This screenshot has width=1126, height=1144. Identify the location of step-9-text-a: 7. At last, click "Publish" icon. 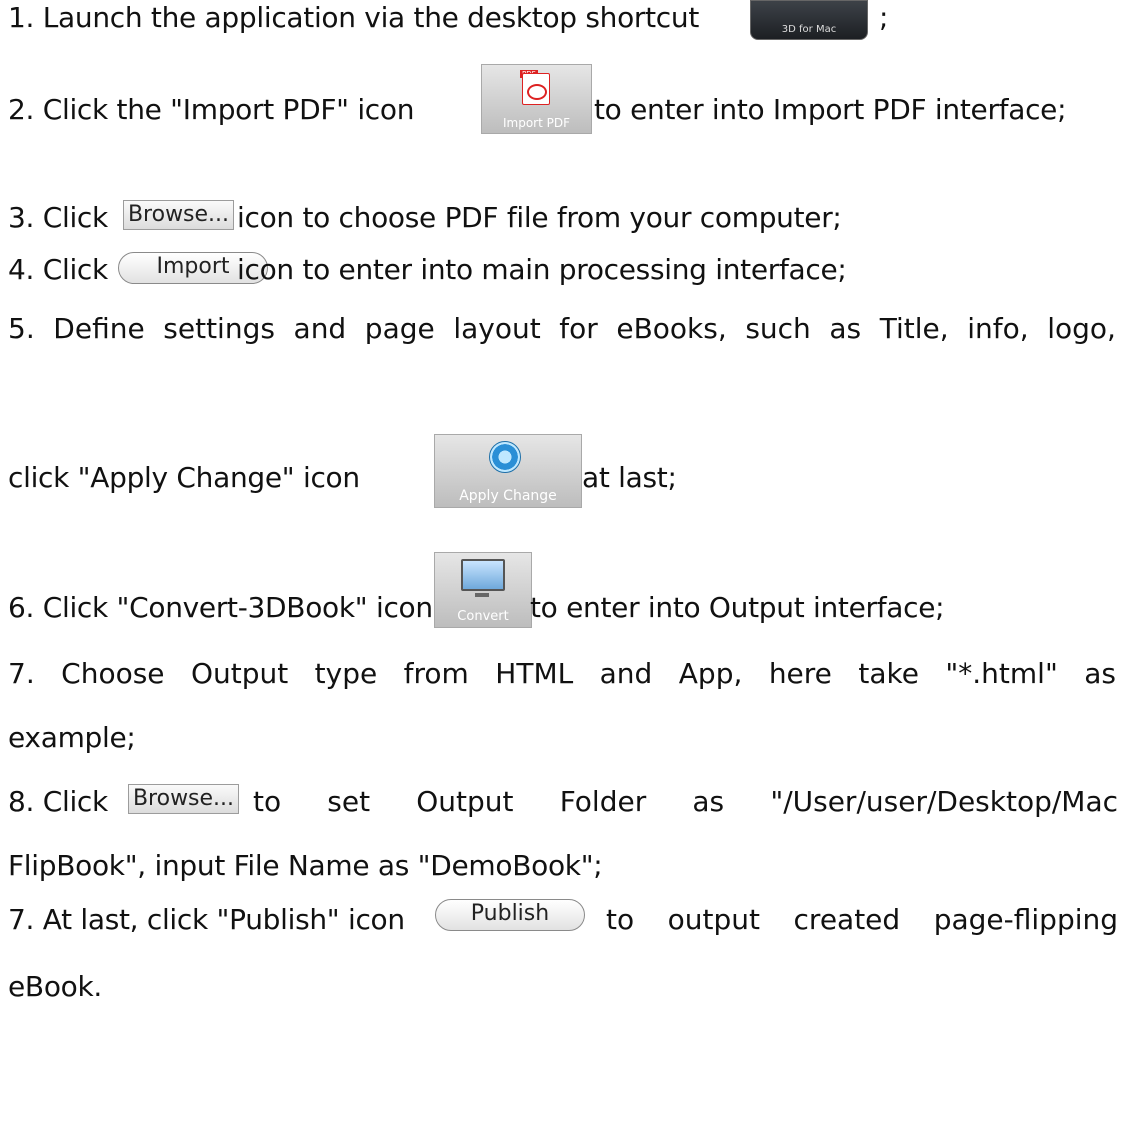
(206, 919).